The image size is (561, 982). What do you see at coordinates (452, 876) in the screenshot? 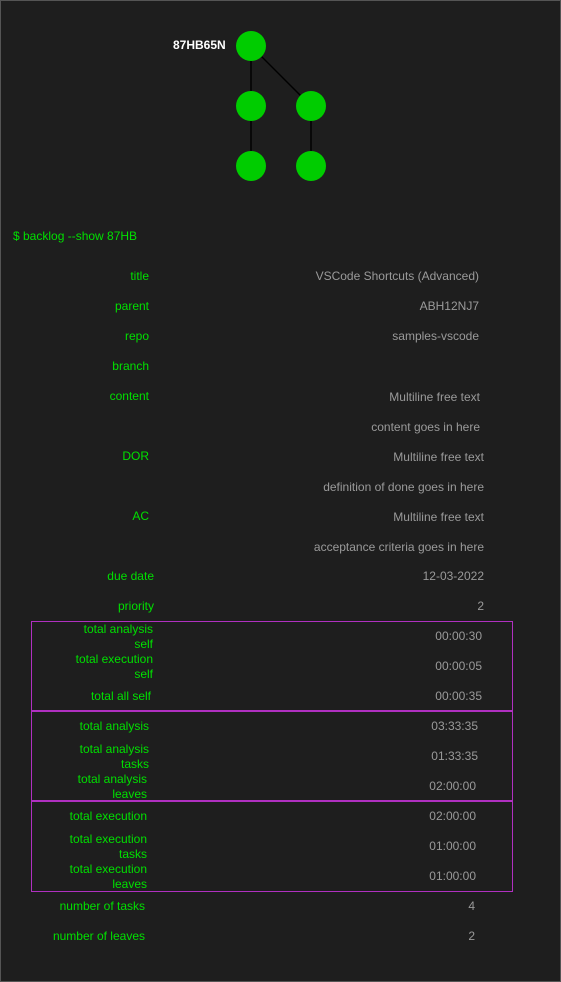
I see `total-execution-leaves-value: 01:00:00` at bounding box center [452, 876].